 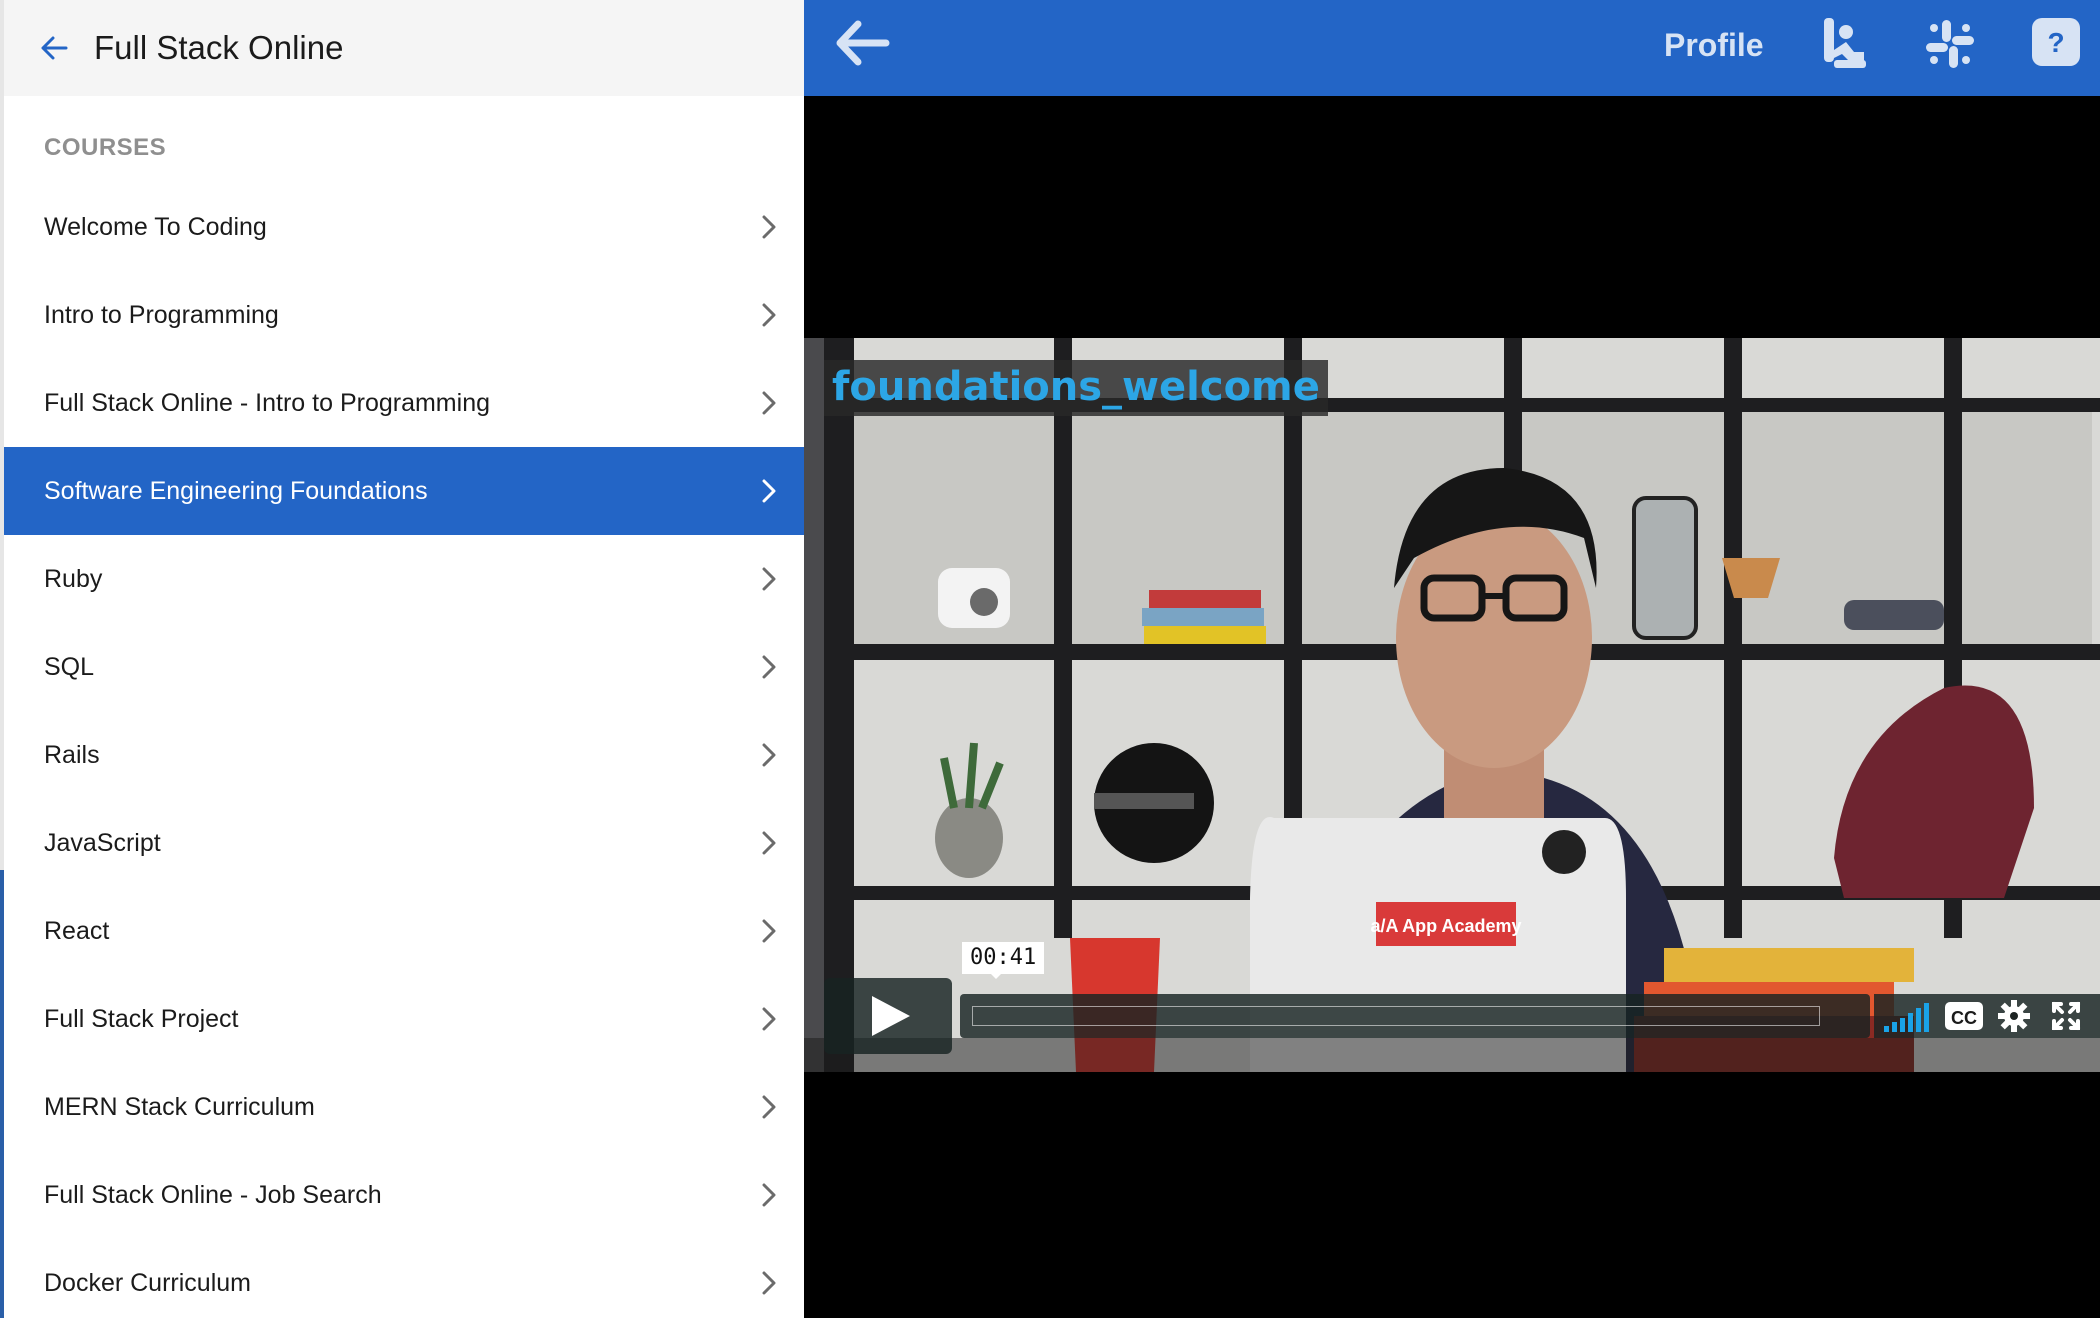 I want to click on course-item: Full Stack Project, so click(x=404, y=1019).